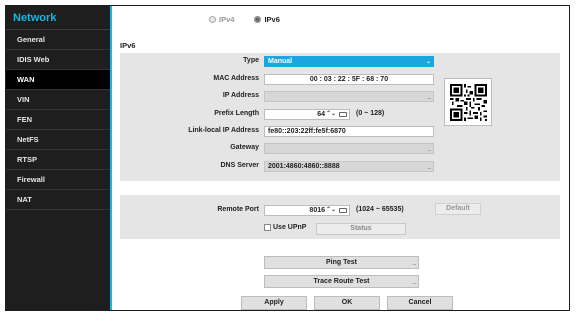  What do you see at coordinates (58, 60) in the screenshot?
I see `sidebar-item-idis-web: IDIS Web` at bounding box center [58, 60].